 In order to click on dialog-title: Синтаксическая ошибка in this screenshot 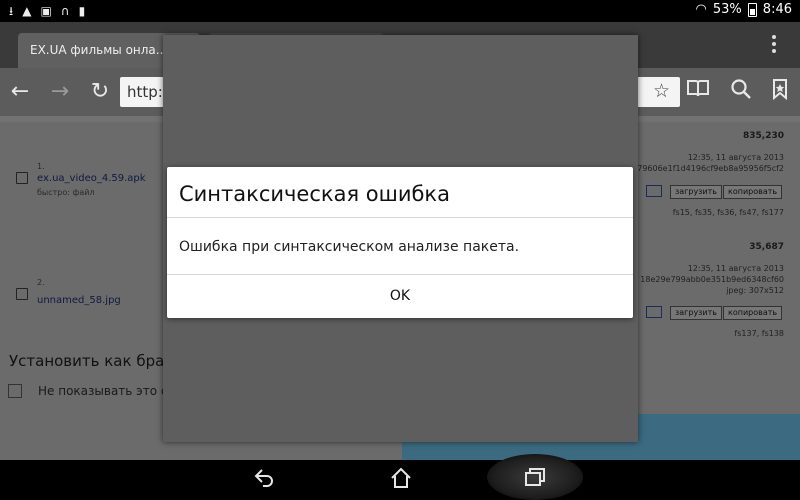, I will do `click(314, 194)`.